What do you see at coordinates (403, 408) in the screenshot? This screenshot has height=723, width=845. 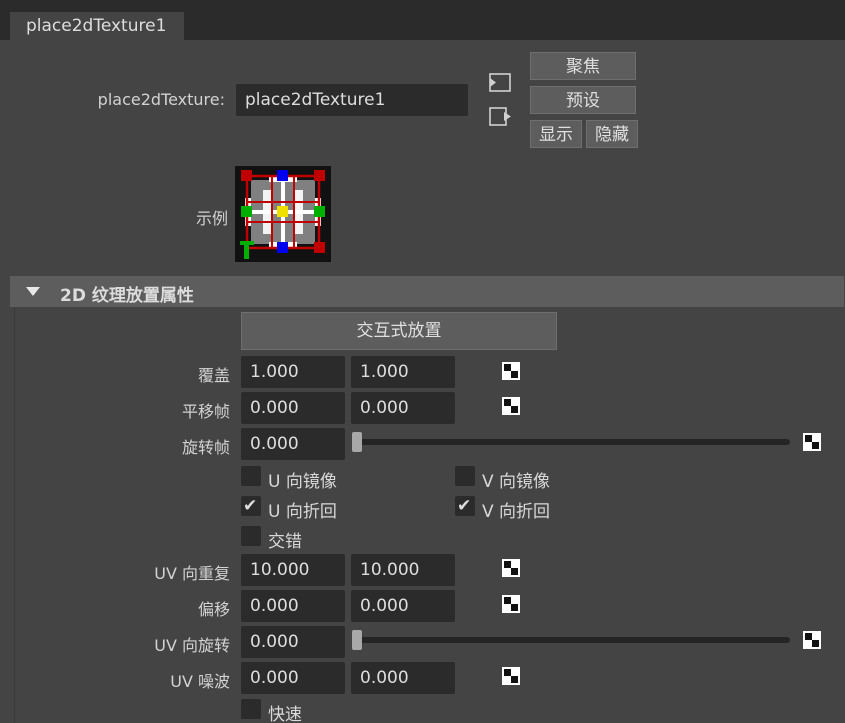 I see `translate-frame-v-field: 0.000` at bounding box center [403, 408].